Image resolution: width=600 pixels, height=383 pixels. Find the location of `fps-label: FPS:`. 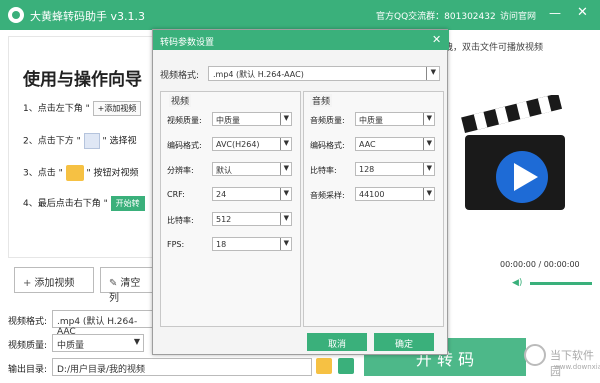

fps-label: FPS: is located at coordinates (176, 244).